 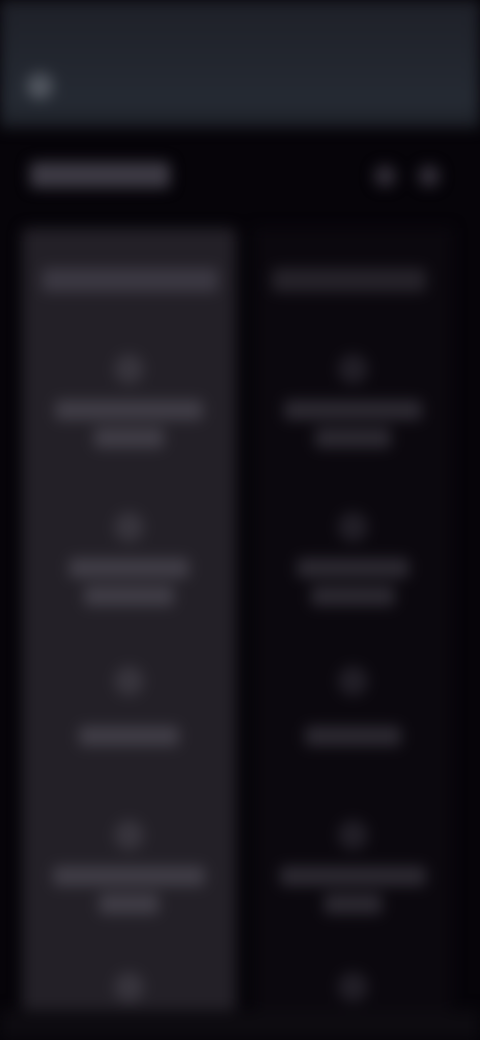 I want to click on page-title, so click(x=100, y=175).